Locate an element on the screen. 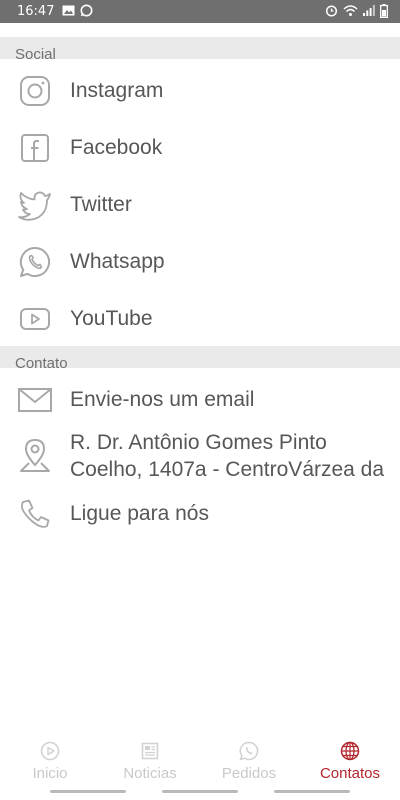  youtube-icon is located at coordinates (35, 319).